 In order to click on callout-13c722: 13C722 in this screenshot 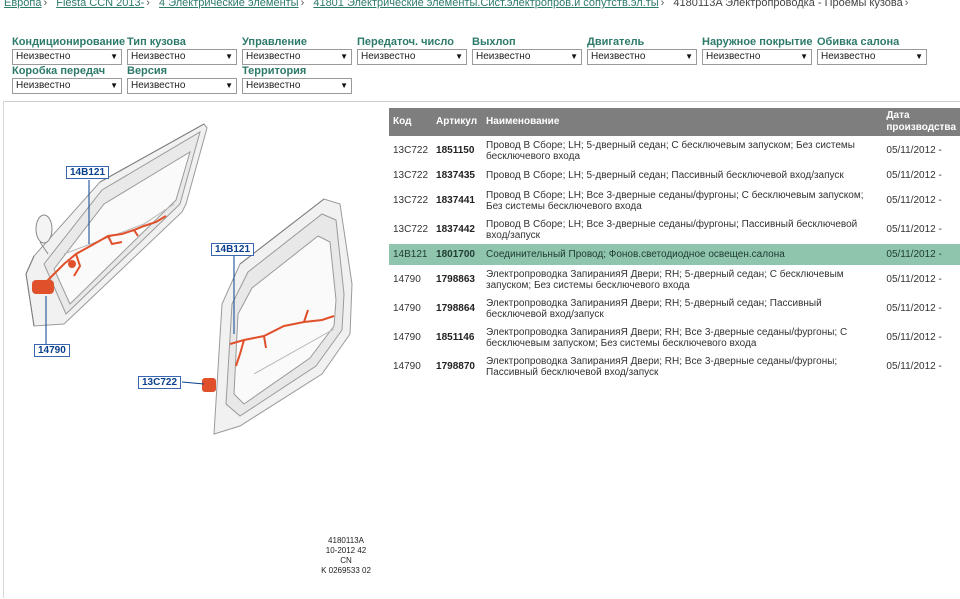, I will do `click(160, 382)`.